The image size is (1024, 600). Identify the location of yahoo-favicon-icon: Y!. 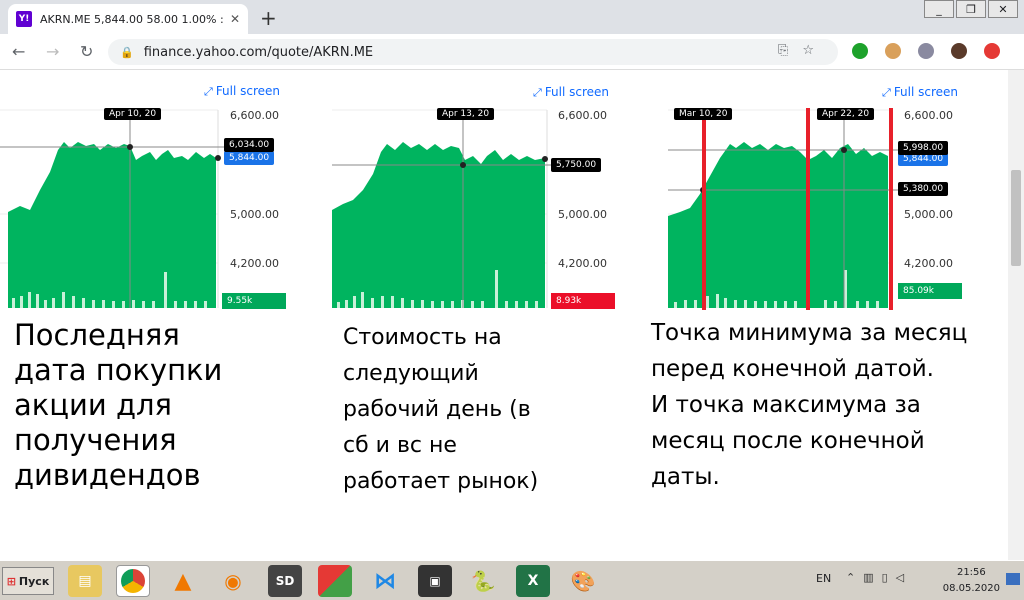
(24, 19).